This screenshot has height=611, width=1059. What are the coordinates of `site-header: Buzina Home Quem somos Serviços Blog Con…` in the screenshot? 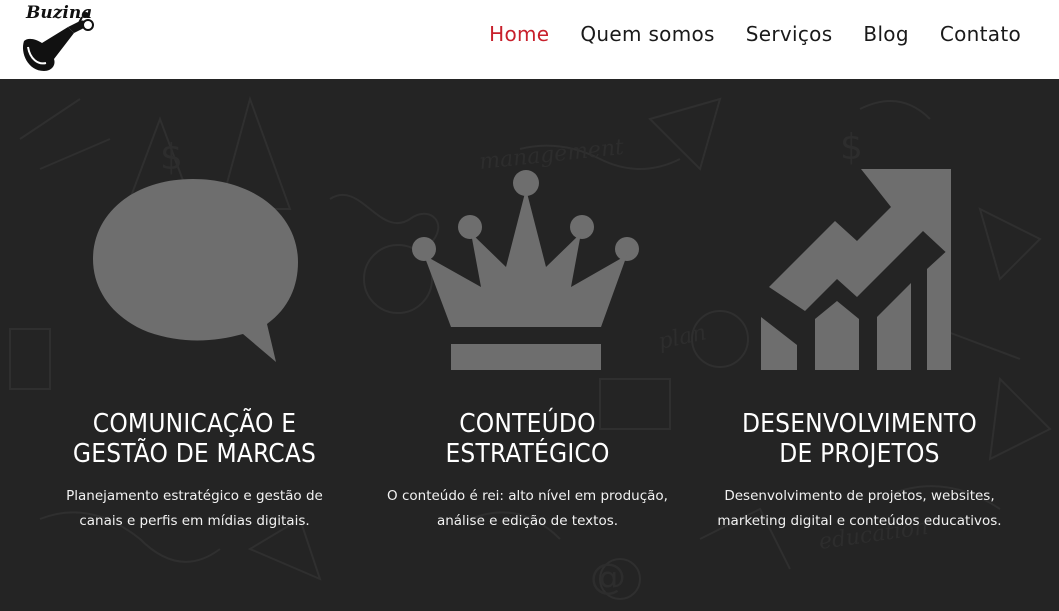 It's located at (529, 39).